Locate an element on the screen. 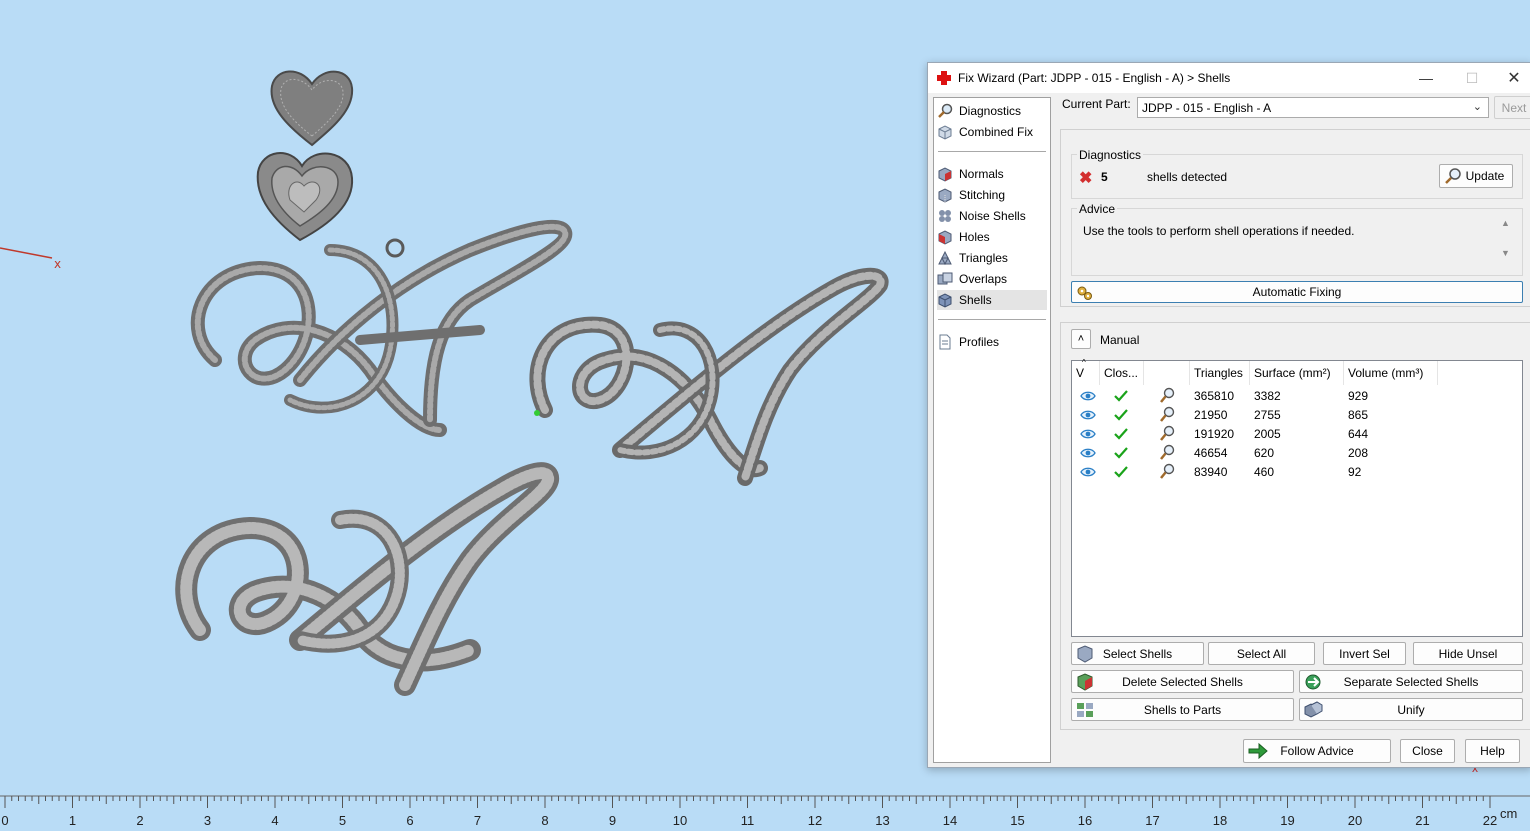  table-row: 21950 2755 865 is located at coordinates (1297, 415).